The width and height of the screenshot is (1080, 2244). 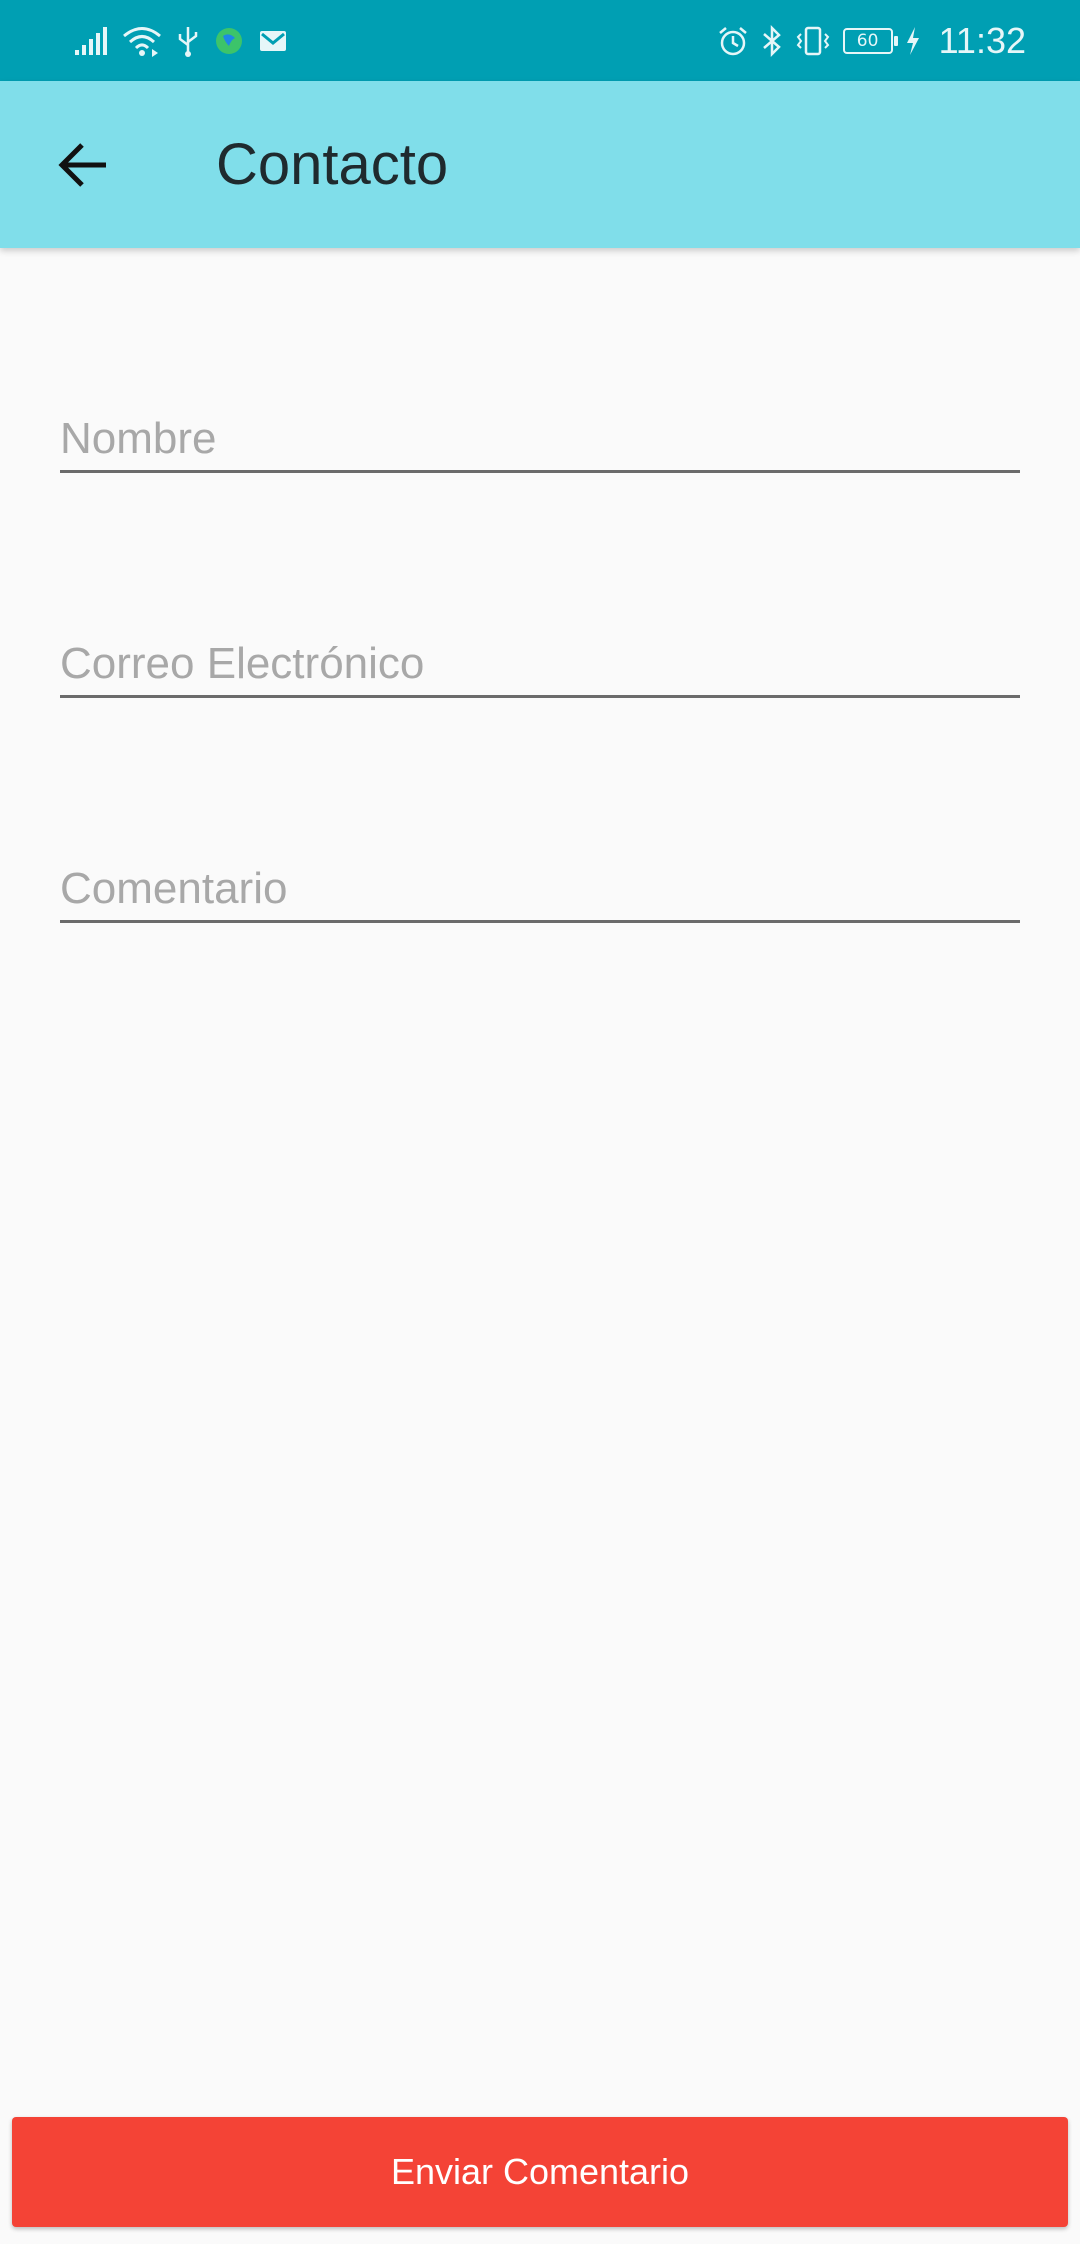 What do you see at coordinates (733, 41) in the screenshot?
I see `alarm-icon` at bounding box center [733, 41].